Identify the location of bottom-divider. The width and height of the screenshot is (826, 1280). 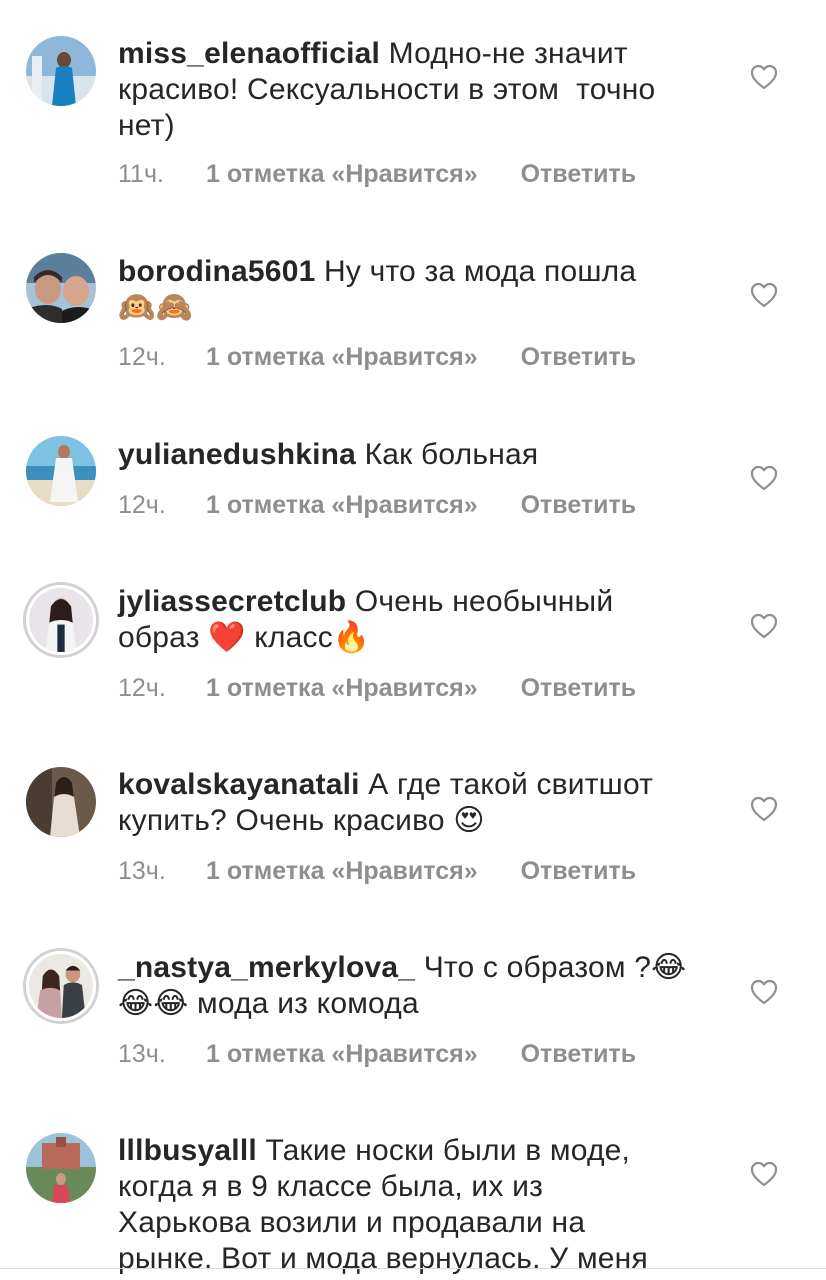
(413, 1268).